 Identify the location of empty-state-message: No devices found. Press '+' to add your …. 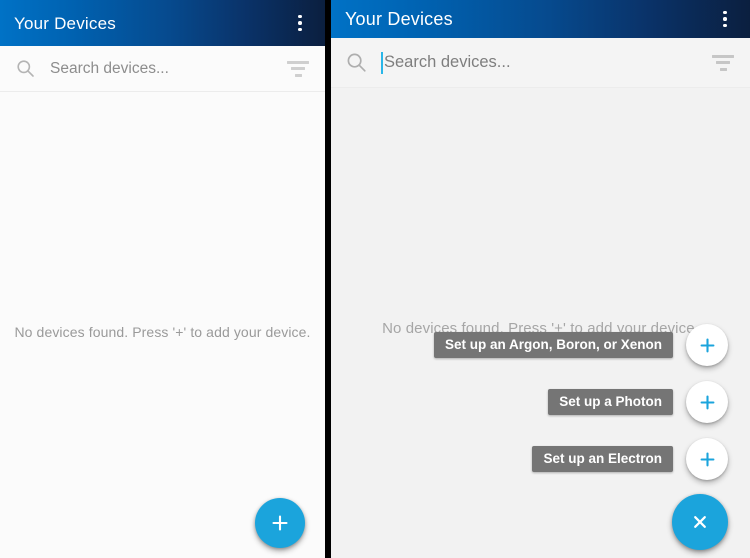
(162, 332).